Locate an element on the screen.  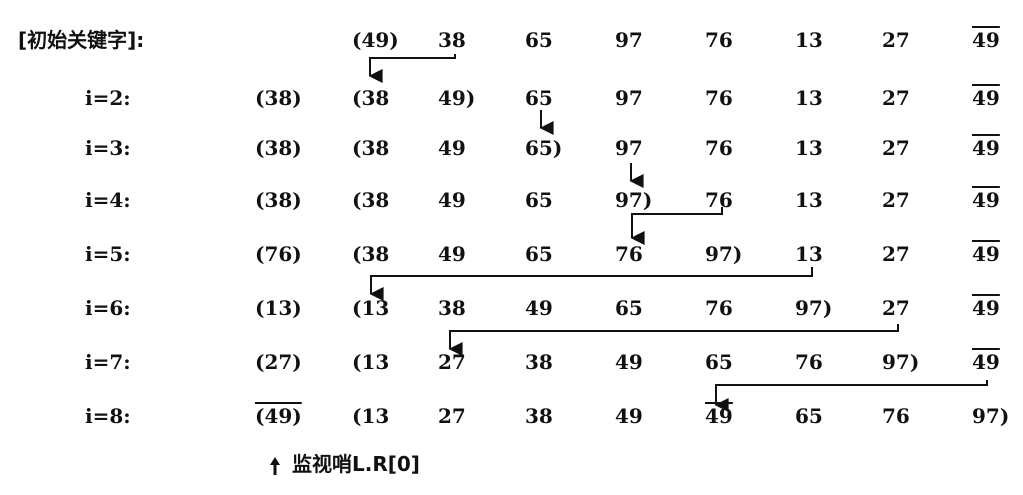
move-arrow-pass8 is located at coordinates (851, 396).